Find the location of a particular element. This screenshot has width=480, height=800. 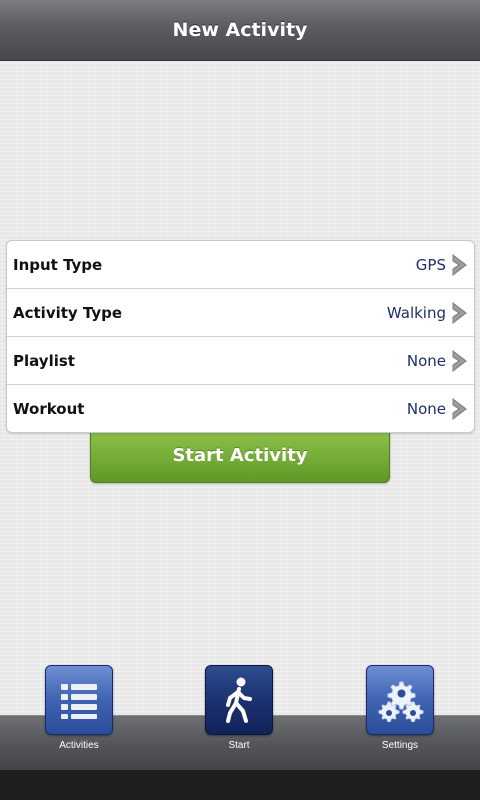

row-label-workout: Workout is located at coordinates (49, 408).